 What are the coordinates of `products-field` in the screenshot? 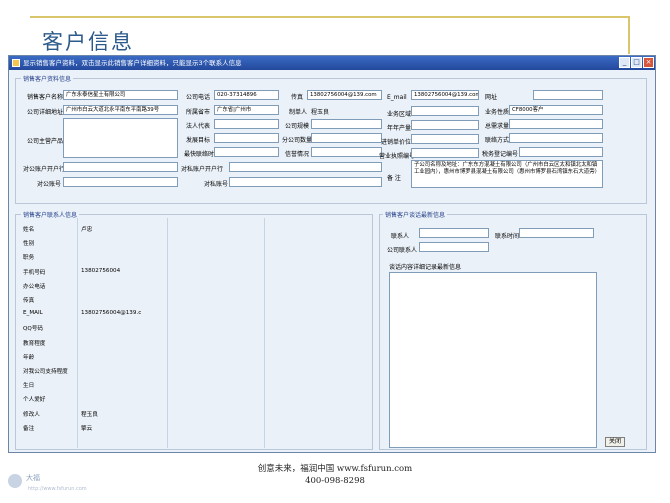 It's located at (120, 138).